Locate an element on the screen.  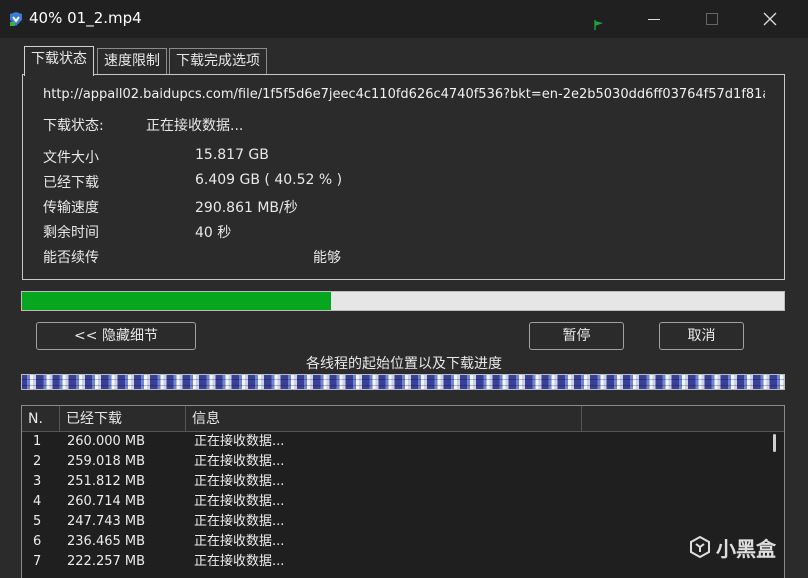
pause-button: 暂停 is located at coordinates (576, 336).